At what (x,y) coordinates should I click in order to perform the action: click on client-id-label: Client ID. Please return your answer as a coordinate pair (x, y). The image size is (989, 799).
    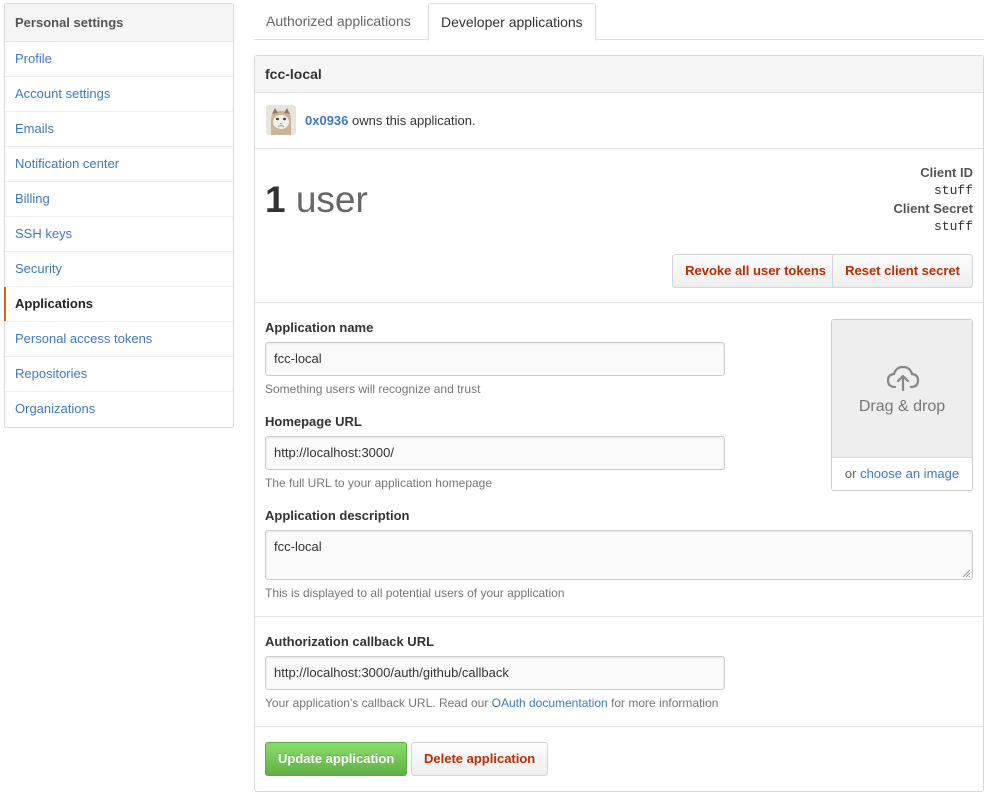
    Looking at the image, I should click on (946, 172).